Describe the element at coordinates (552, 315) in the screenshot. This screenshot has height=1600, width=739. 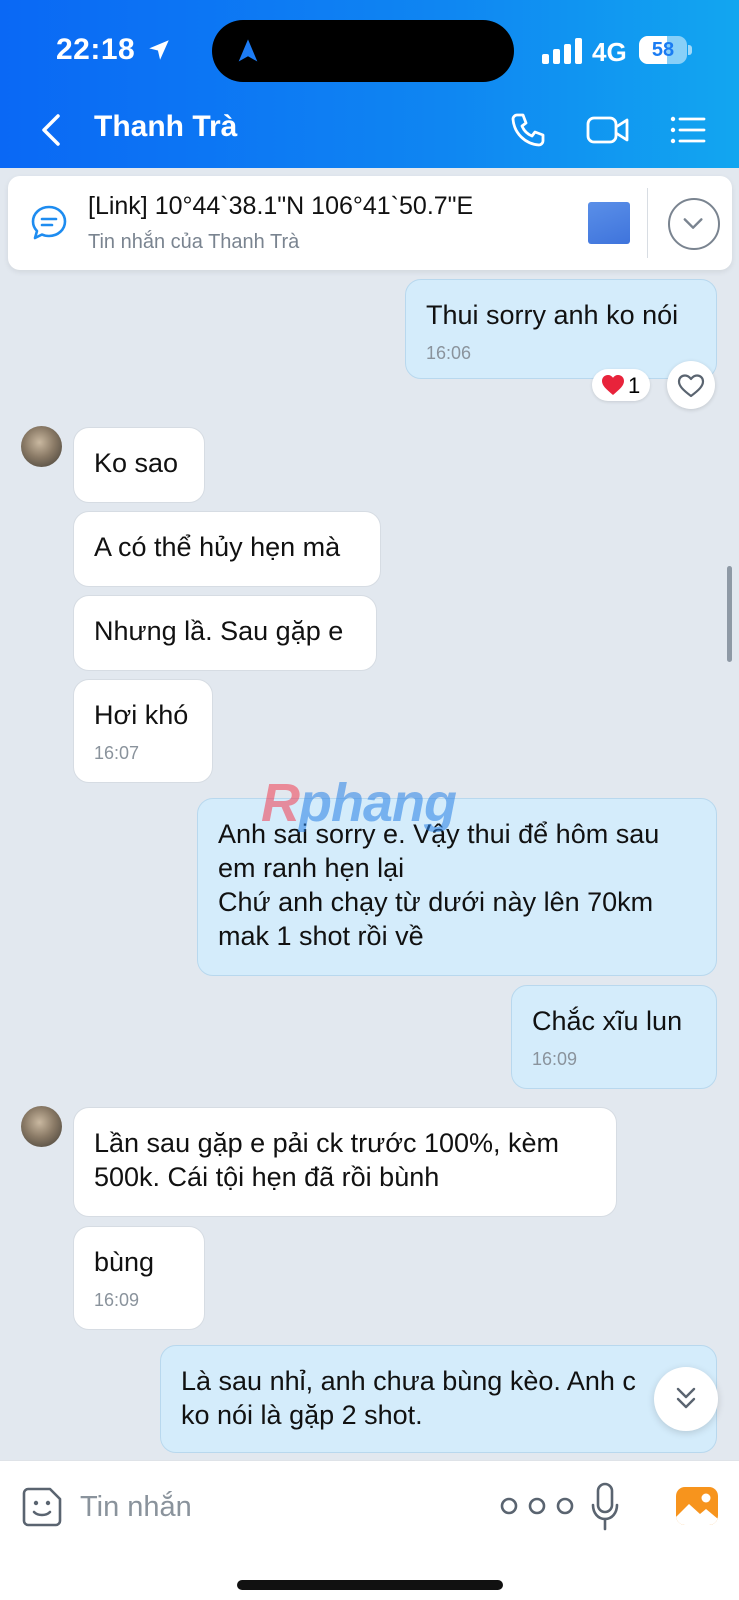
I see `message-text: Thui sorry anh ko nói` at that location.